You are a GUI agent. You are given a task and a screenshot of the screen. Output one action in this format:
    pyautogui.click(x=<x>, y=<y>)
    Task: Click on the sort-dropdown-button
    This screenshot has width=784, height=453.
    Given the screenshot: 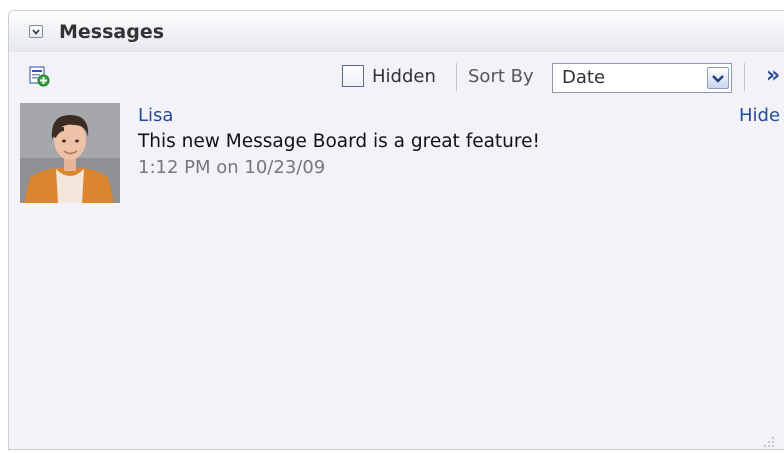 What is the action you would take?
    pyautogui.click(x=718, y=78)
    